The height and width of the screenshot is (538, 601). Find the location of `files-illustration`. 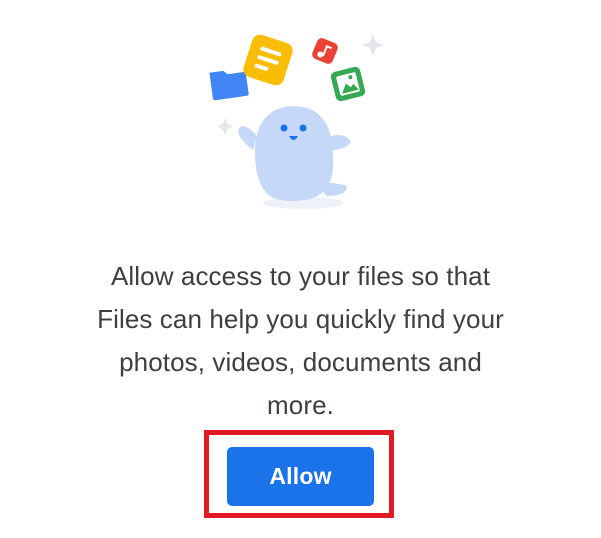

files-illustration is located at coordinates (300, 118).